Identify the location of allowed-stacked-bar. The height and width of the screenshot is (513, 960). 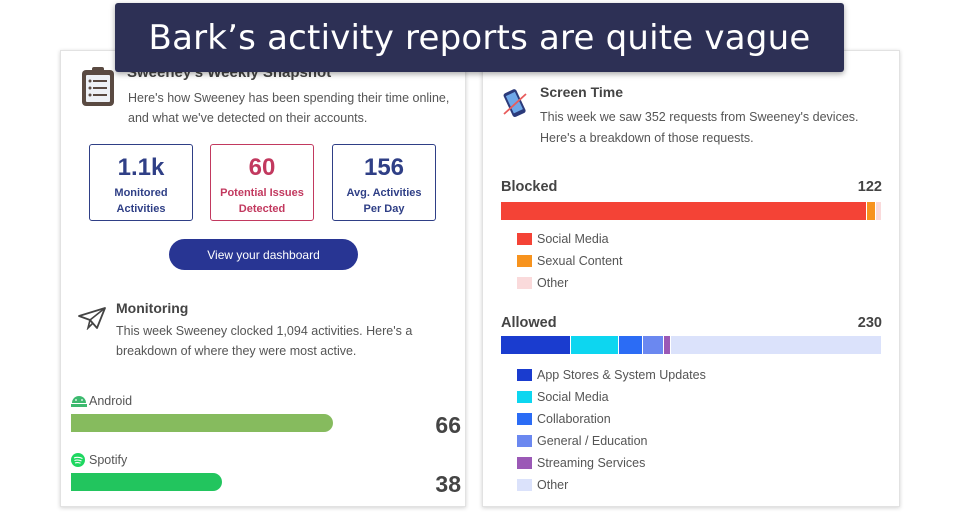
(691, 345).